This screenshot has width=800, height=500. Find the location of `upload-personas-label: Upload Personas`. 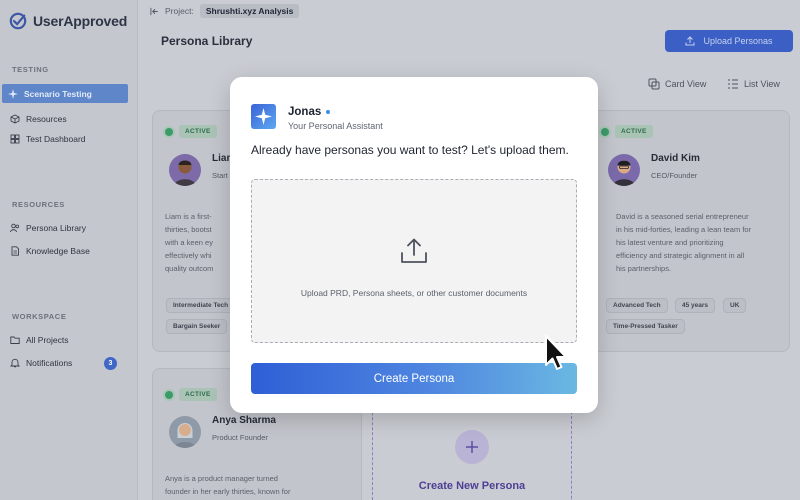

upload-personas-label: Upload Personas is located at coordinates (738, 41).